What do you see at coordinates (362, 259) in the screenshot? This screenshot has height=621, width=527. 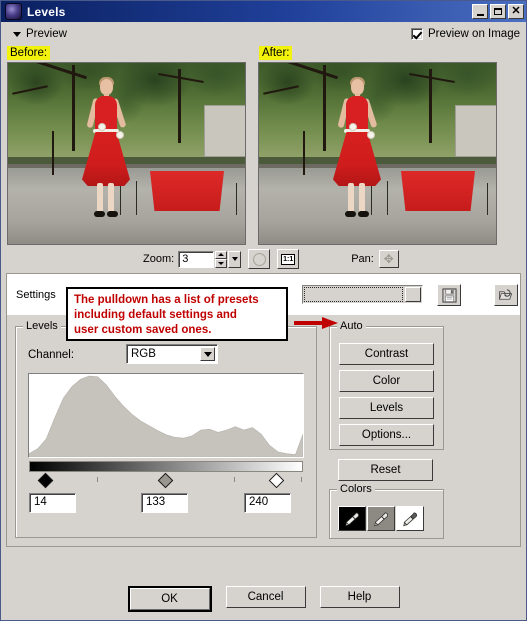 I see `pan-label: Pan:` at bounding box center [362, 259].